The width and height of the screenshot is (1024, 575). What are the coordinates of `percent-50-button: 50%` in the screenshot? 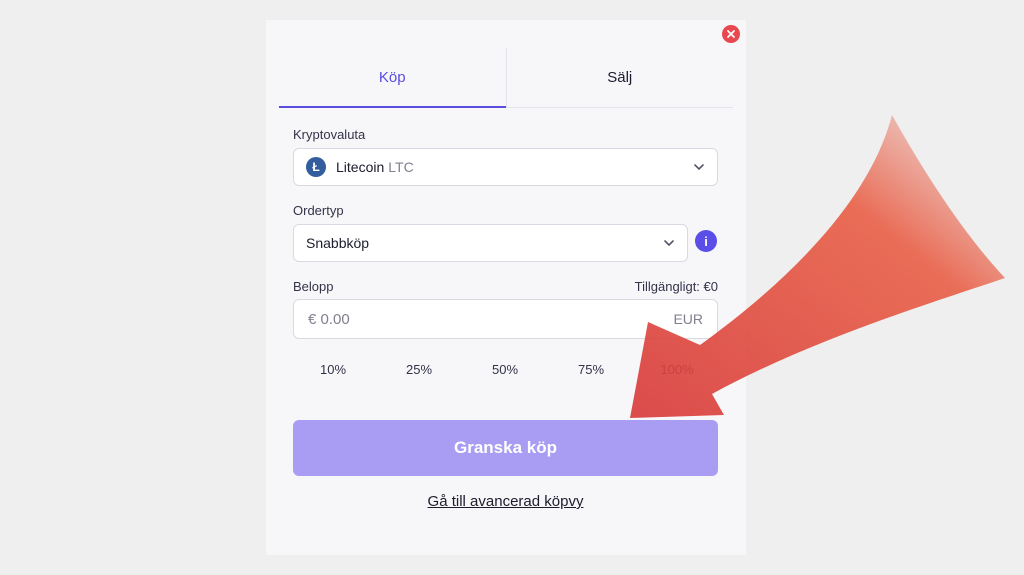 It's located at (505, 372).